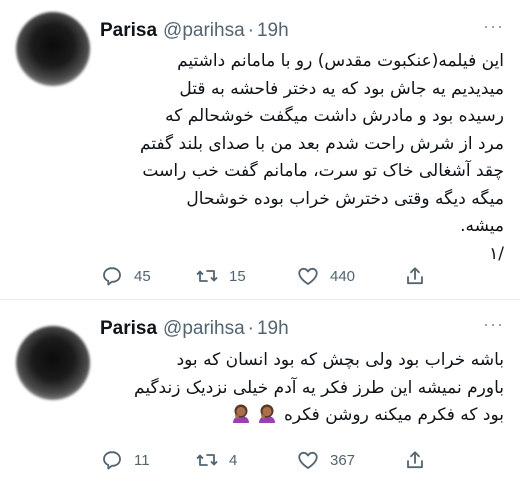  I want to click on like-count: 367, so click(343, 460).